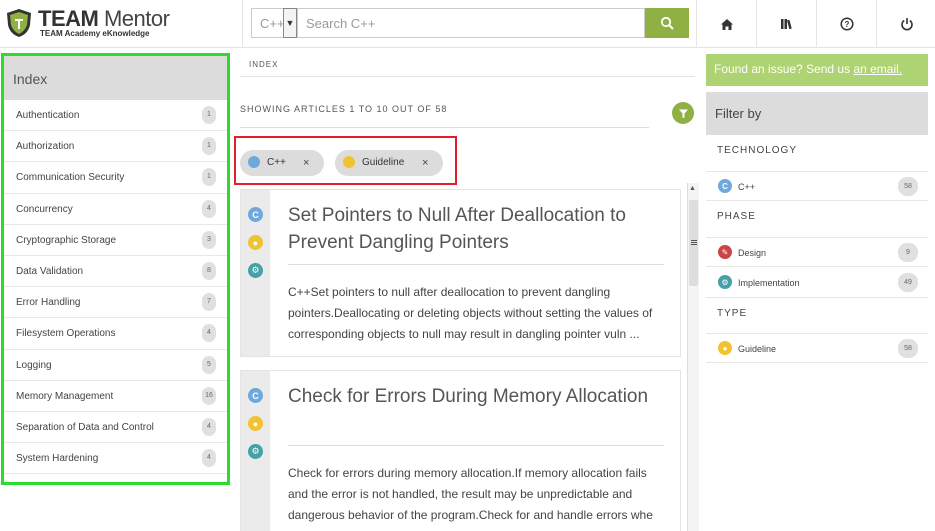 The width and height of the screenshot is (935, 531). I want to click on index-item: Filesystem Operations 4, so click(115, 334).